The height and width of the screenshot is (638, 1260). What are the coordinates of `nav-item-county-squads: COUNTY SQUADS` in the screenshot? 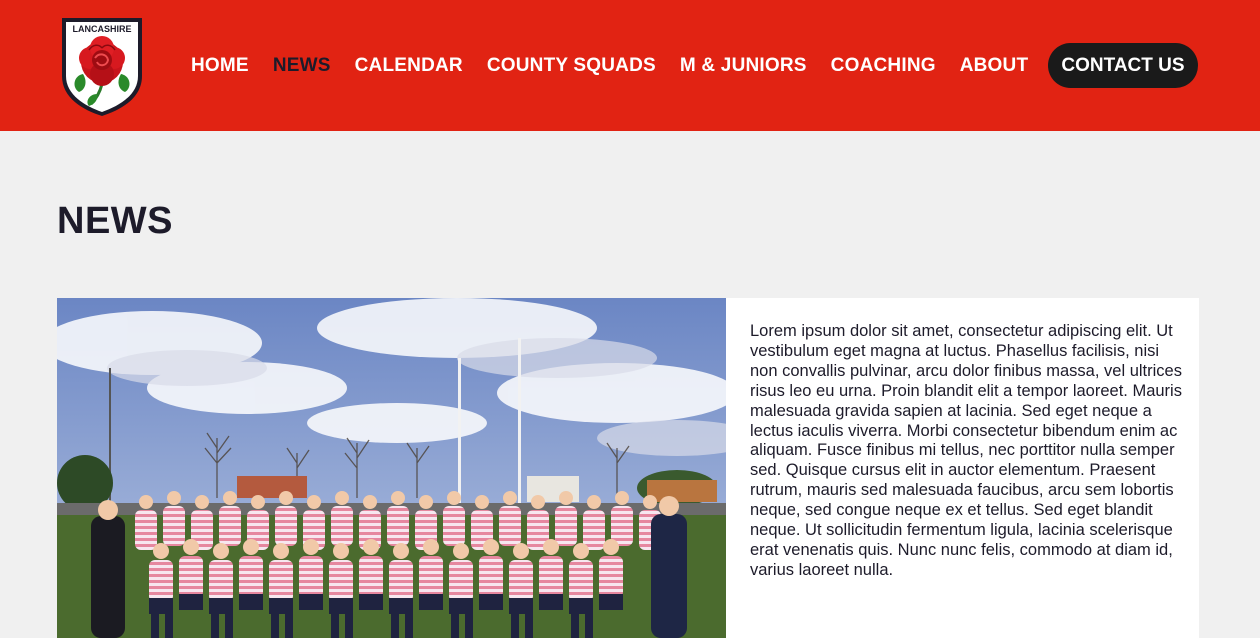 It's located at (571, 66).